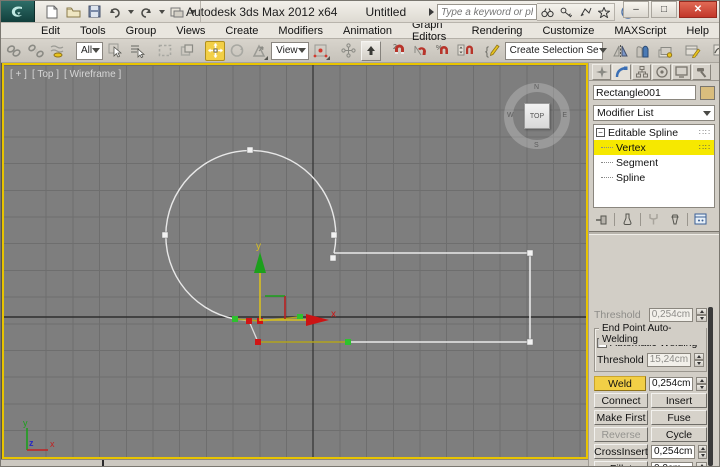 This screenshot has height=467, width=720. I want to click on window-crossing-toggle-icon, so click(187, 51).